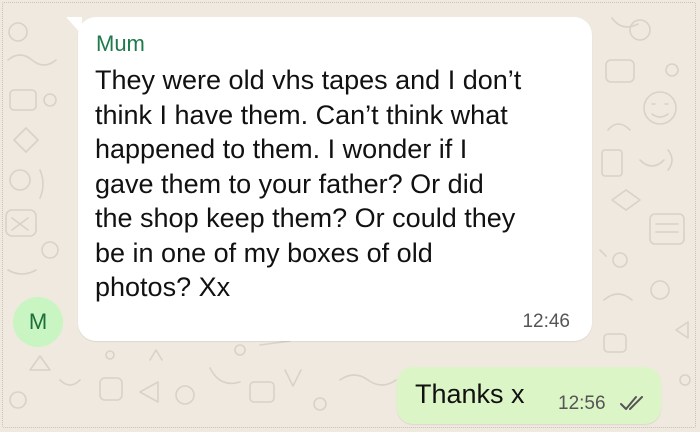 The height and width of the screenshot is (432, 700). I want to click on outgoing-message-bubble: Thanks x 12:56, so click(529, 395).